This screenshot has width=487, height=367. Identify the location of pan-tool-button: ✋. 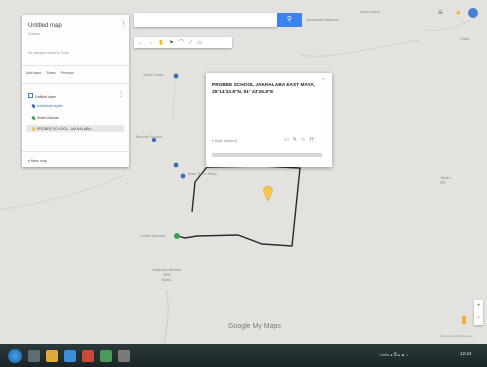
(161, 43).